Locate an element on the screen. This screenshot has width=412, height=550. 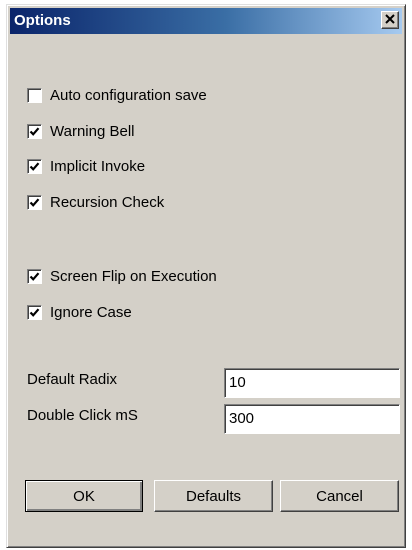
implicit-invoke-checkbox is located at coordinates (34, 166).